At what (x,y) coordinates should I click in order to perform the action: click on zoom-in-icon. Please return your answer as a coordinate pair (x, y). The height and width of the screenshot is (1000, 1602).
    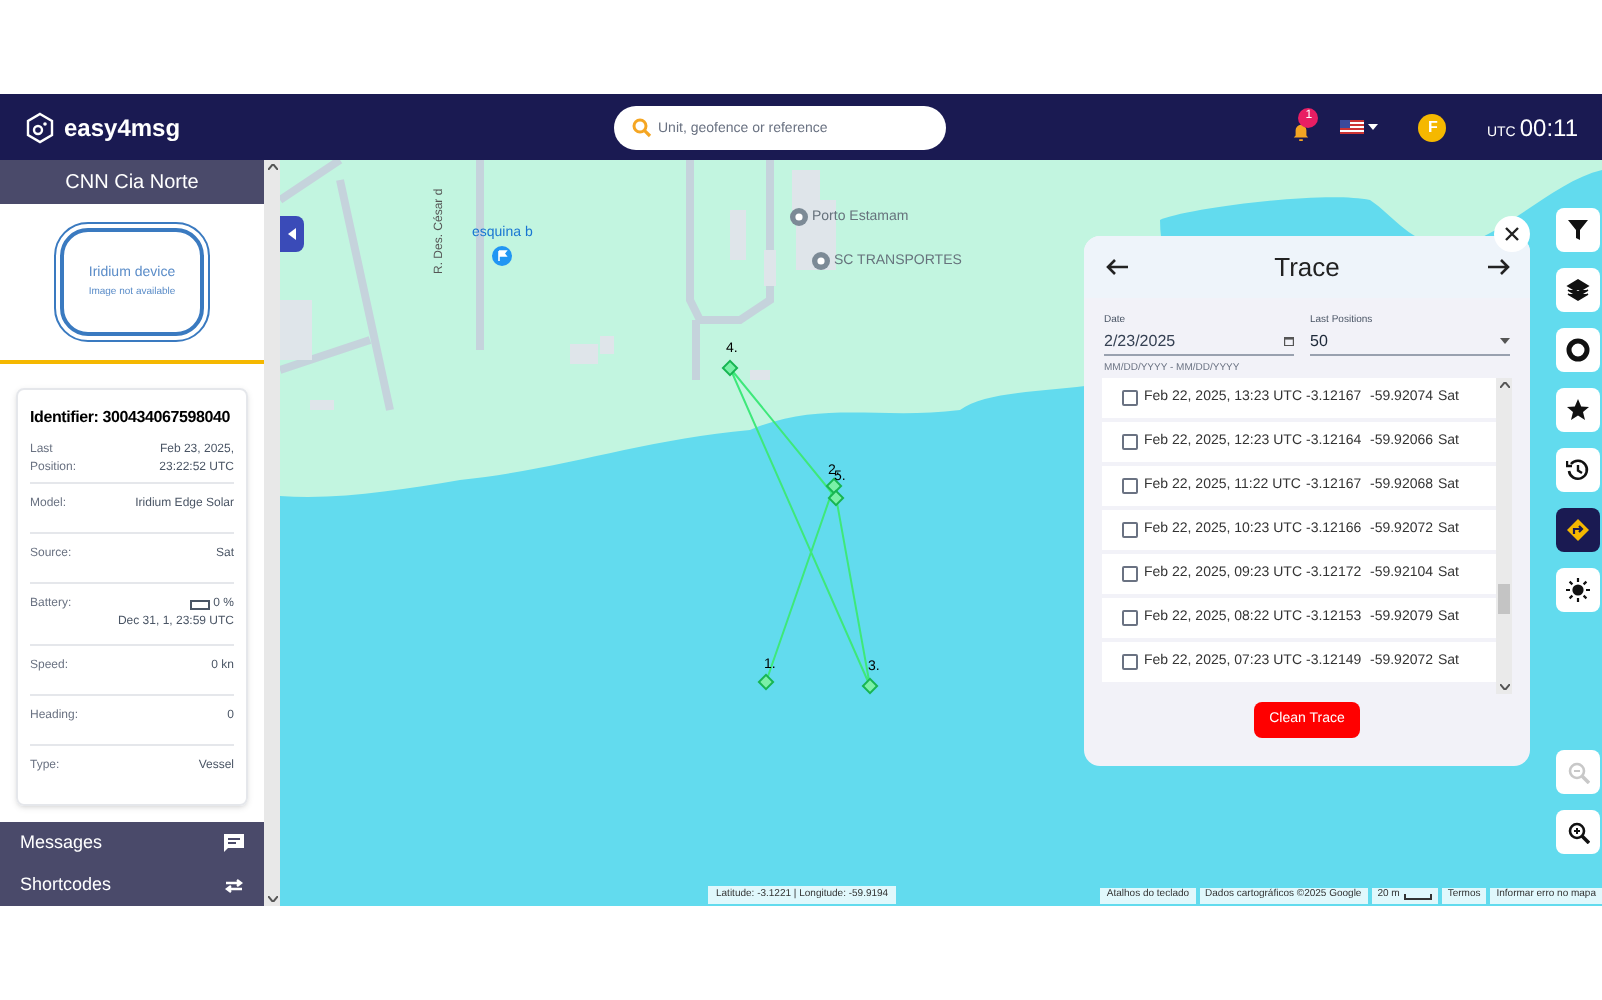
    Looking at the image, I should click on (1578, 832).